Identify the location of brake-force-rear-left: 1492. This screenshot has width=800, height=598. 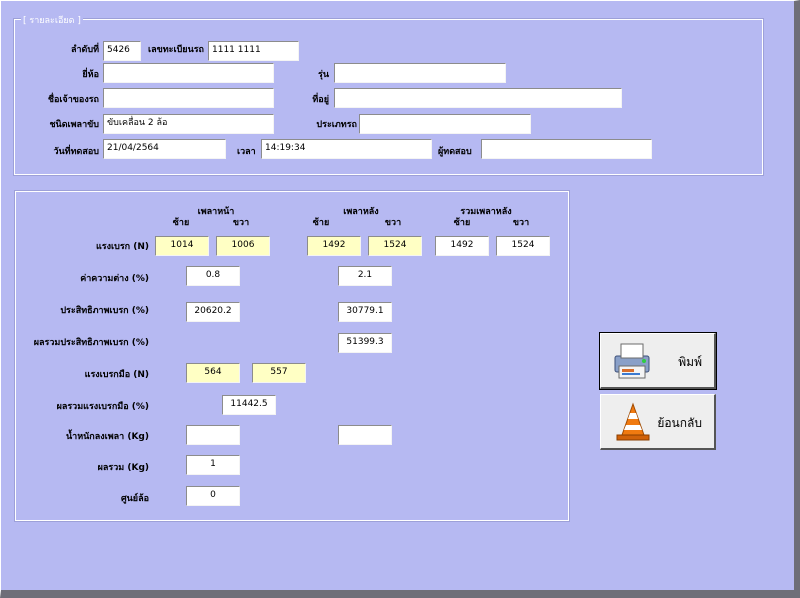
(334, 246).